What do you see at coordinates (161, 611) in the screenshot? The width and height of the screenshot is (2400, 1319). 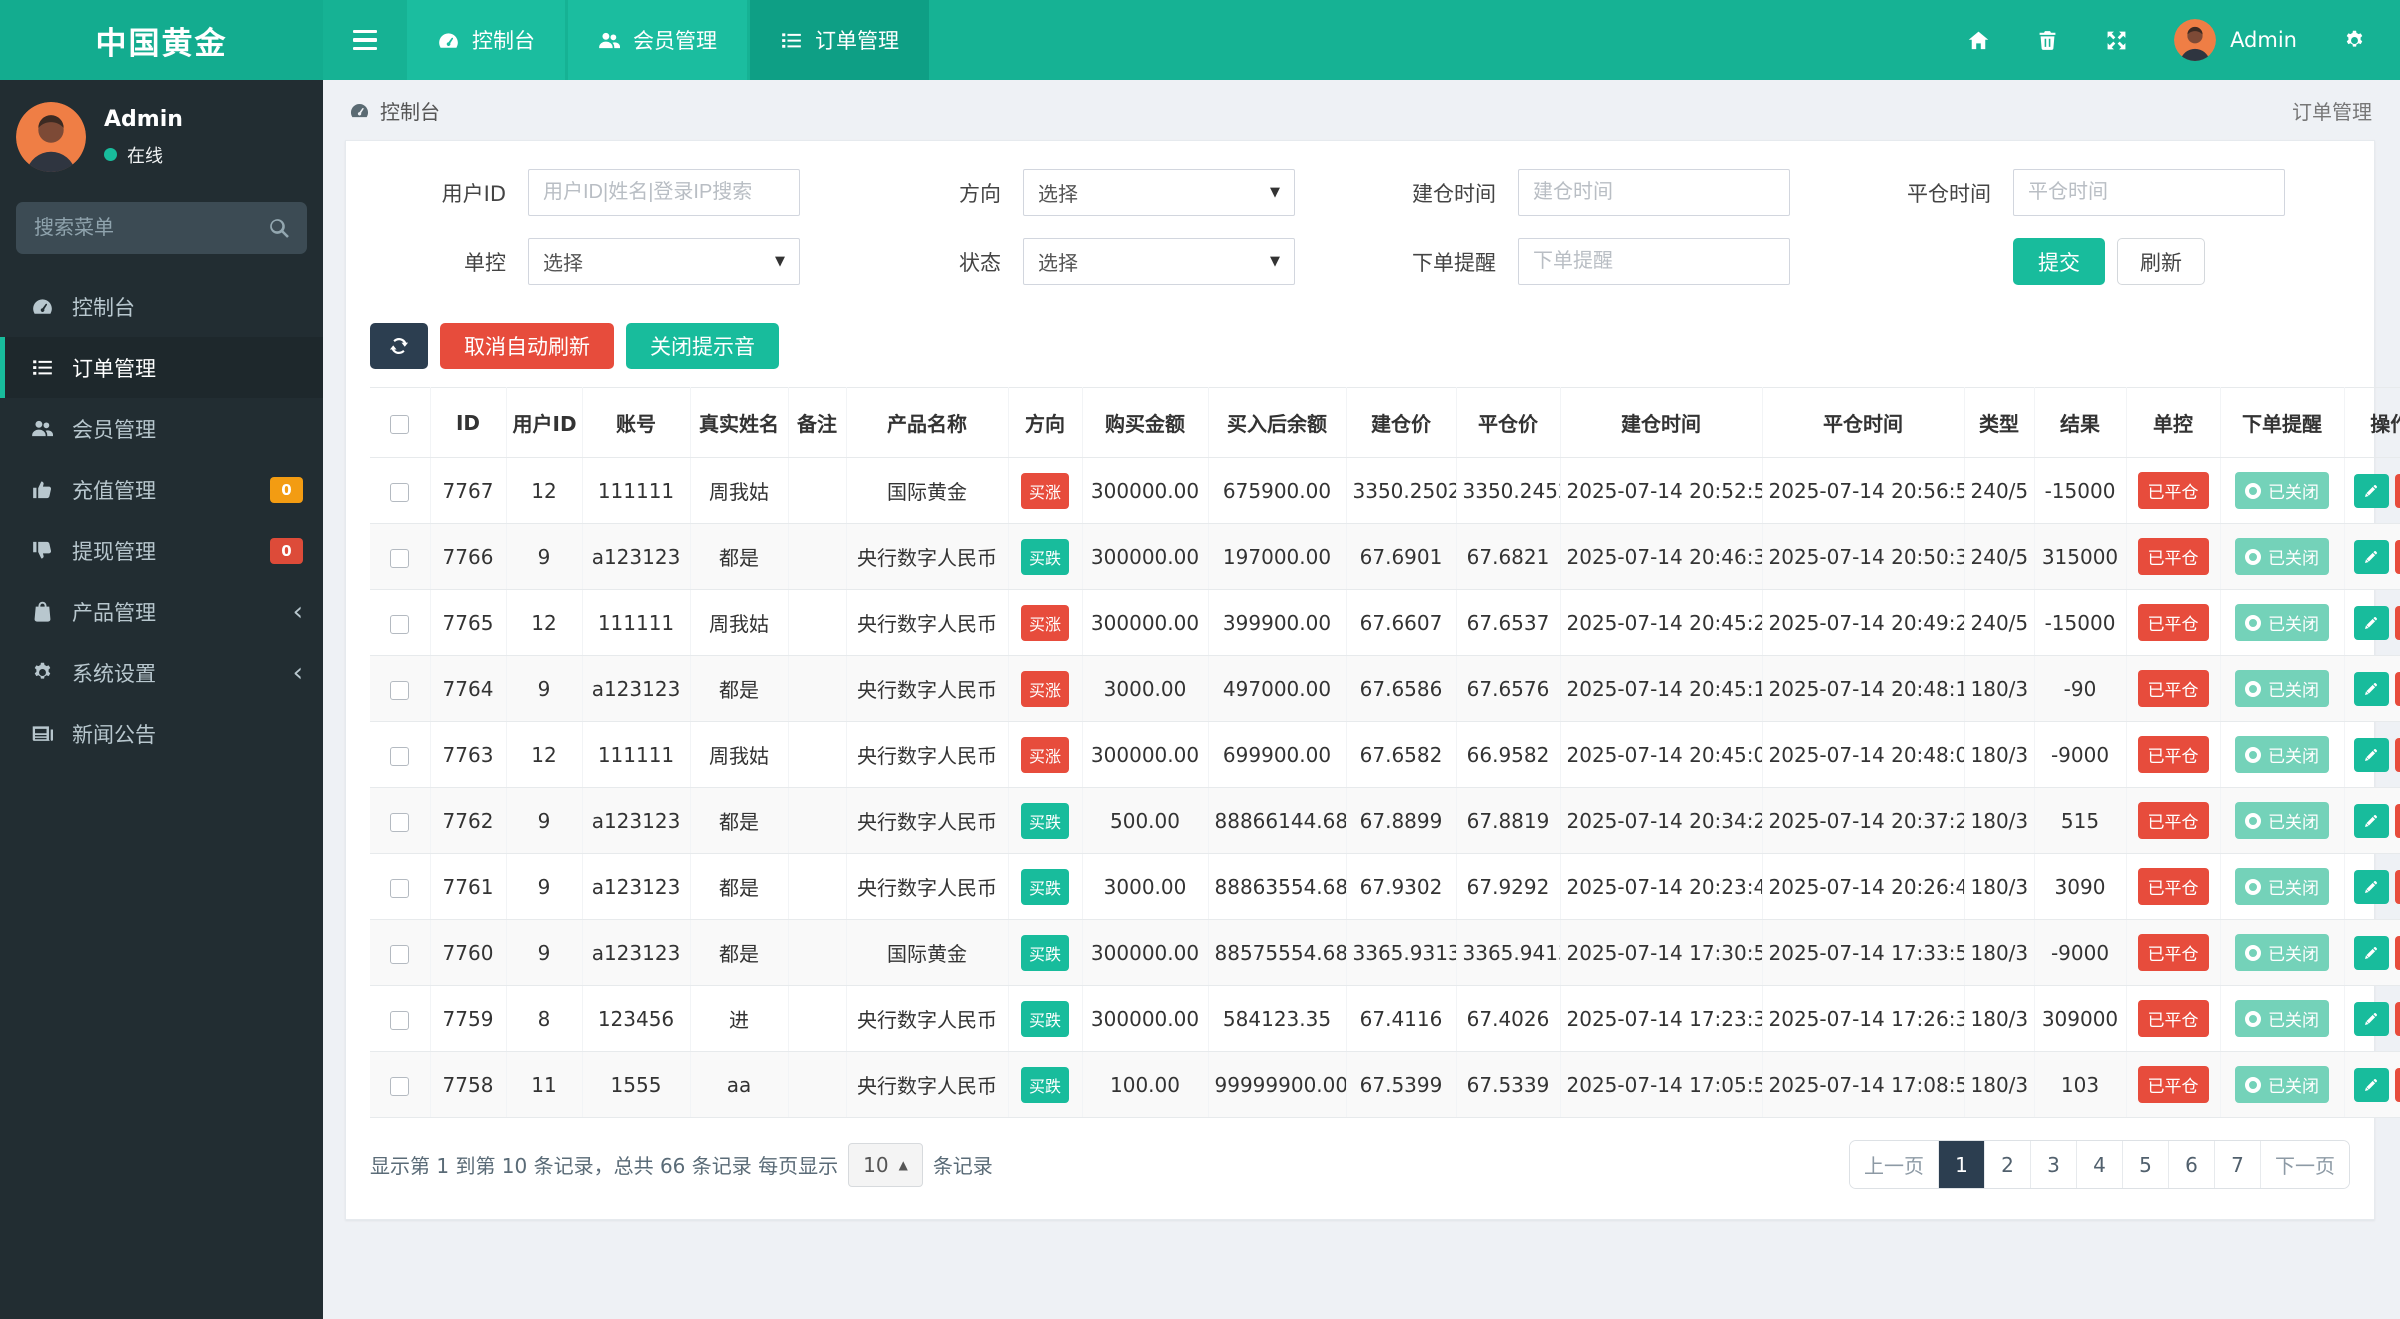 I see `sidebar-item-products: 产品管理 ‹` at bounding box center [161, 611].